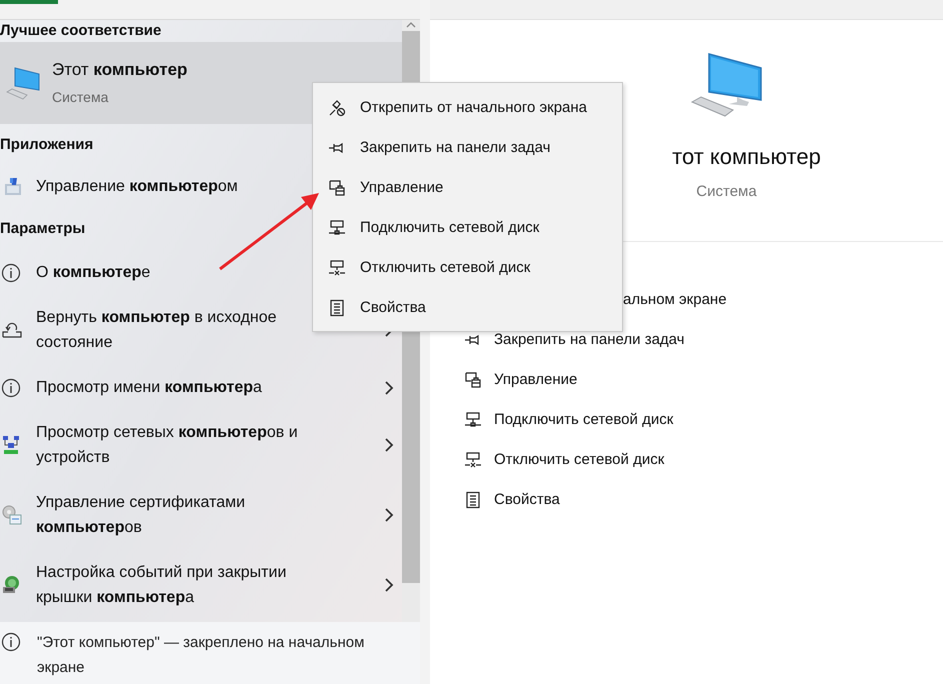  Describe the element at coordinates (201, 655) in the screenshot. I see `pinned-notice: "Этот компьютер" — закреплено на начальном экране` at that location.